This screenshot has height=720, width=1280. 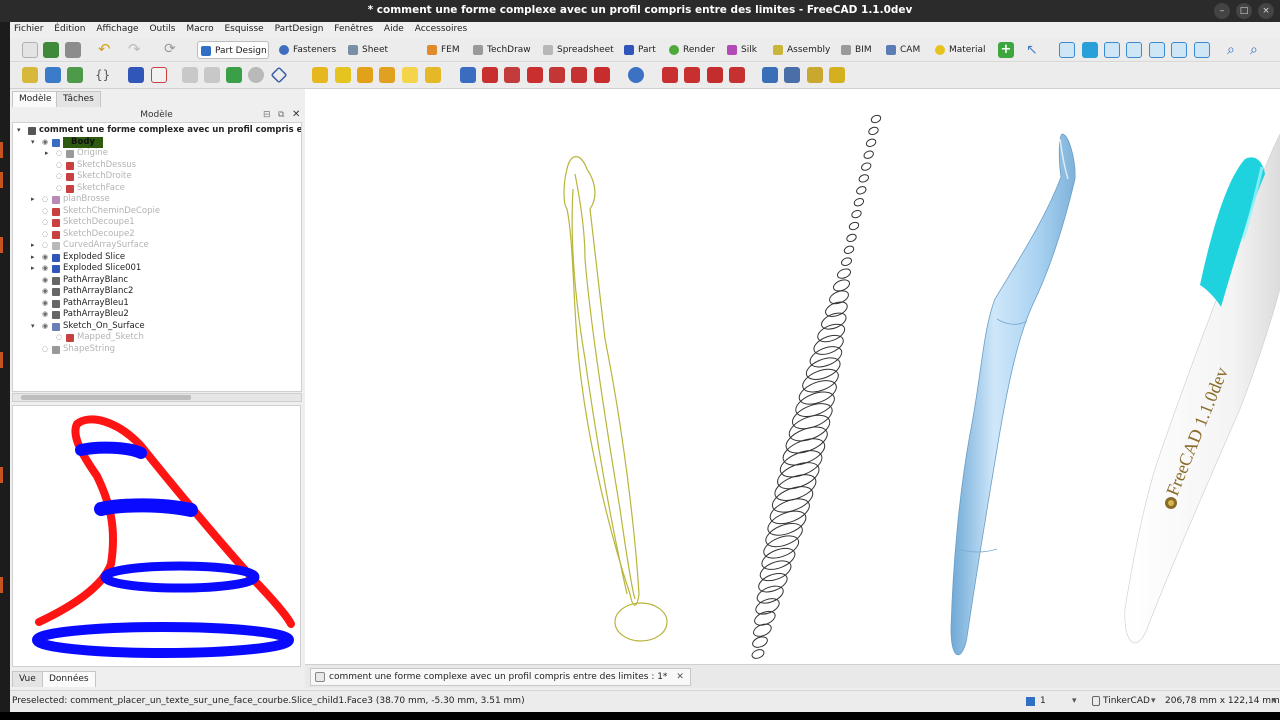 What do you see at coordinates (35, 99) in the screenshot?
I see `tab-modele: Modèle` at bounding box center [35, 99].